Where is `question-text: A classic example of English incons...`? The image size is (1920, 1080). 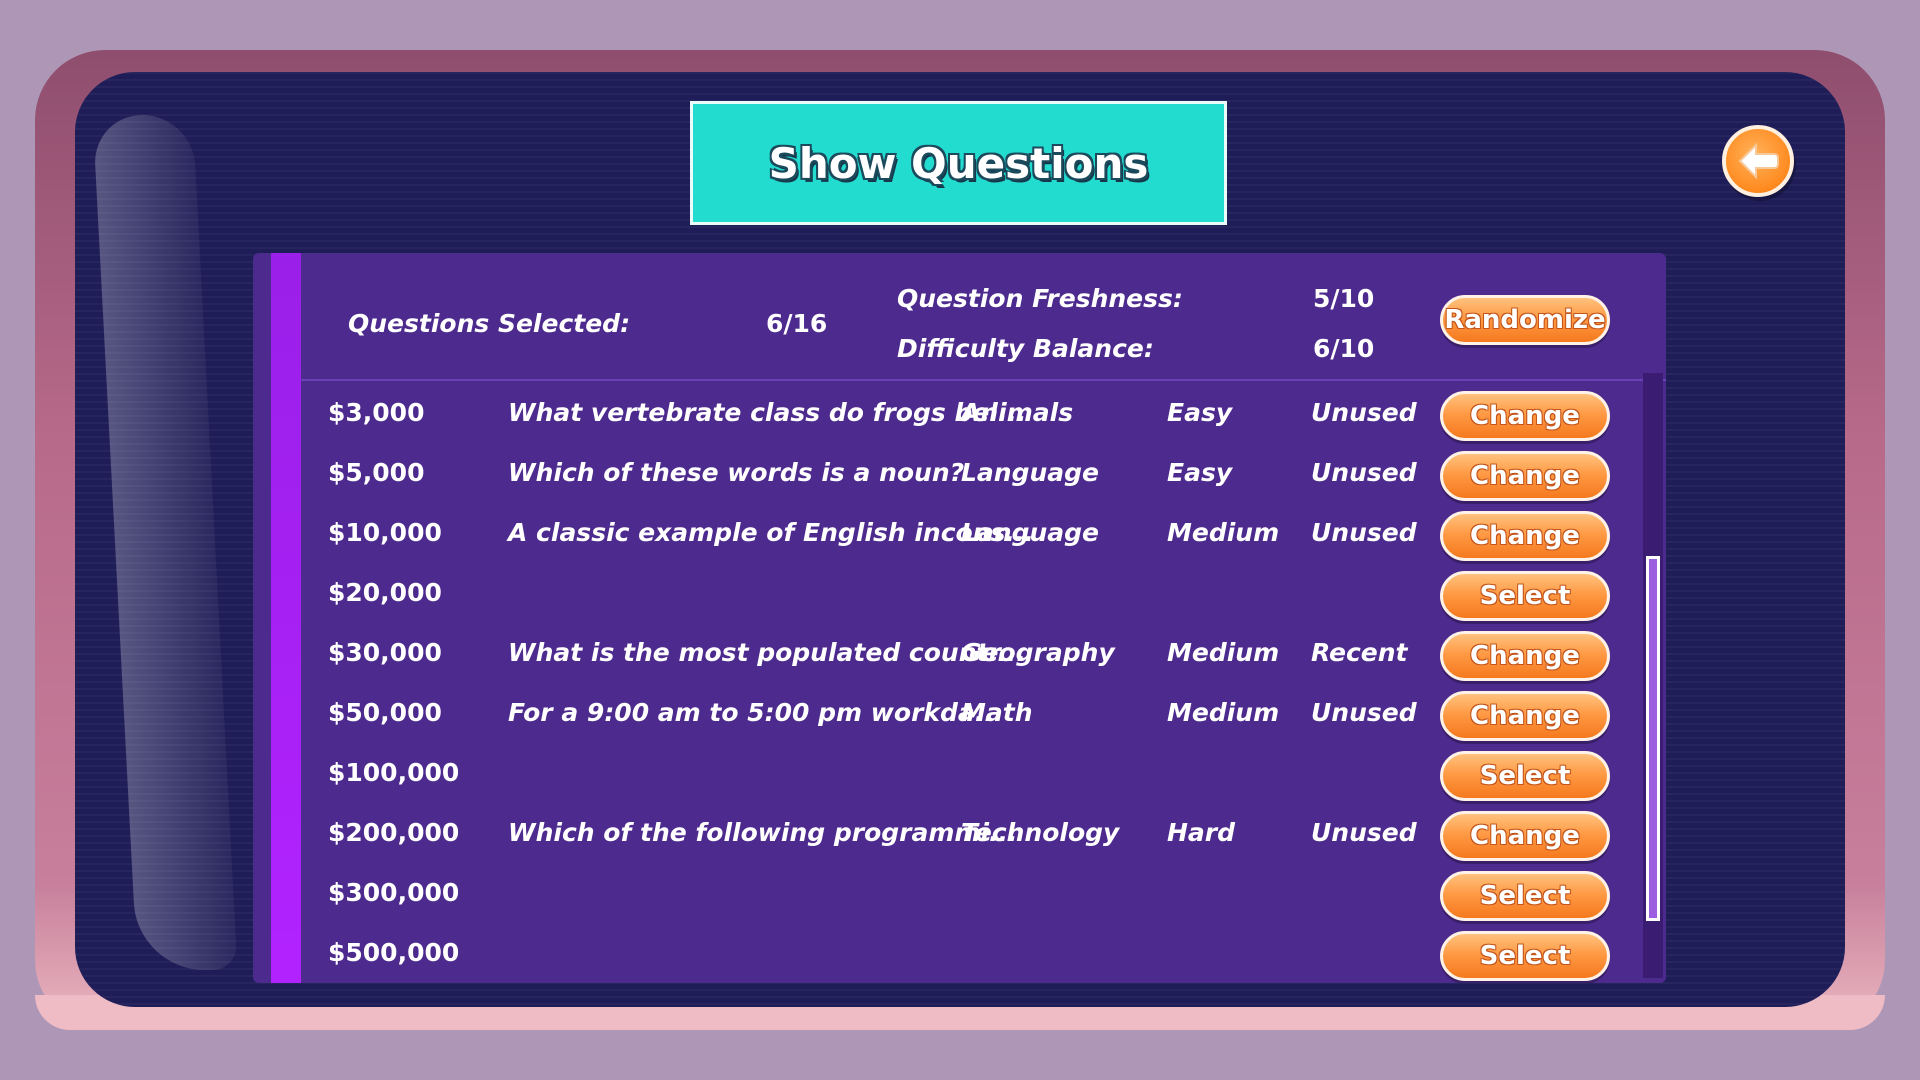
question-text: A classic example of English incons... is located at coordinates (771, 532).